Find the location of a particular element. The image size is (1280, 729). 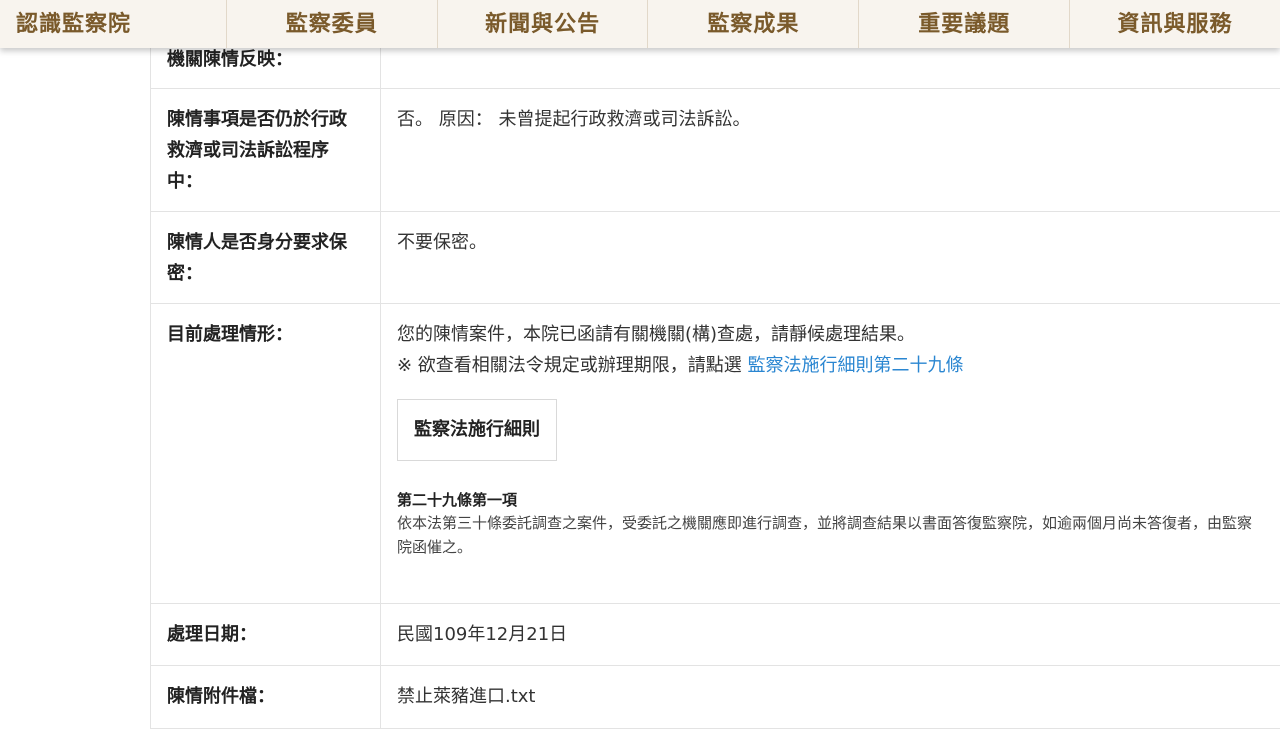

regulation-note: ※ 欲查看相關法令規定或辦理期限，請點選 監察法施行細則第二十九條 is located at coordinates (830, 365).